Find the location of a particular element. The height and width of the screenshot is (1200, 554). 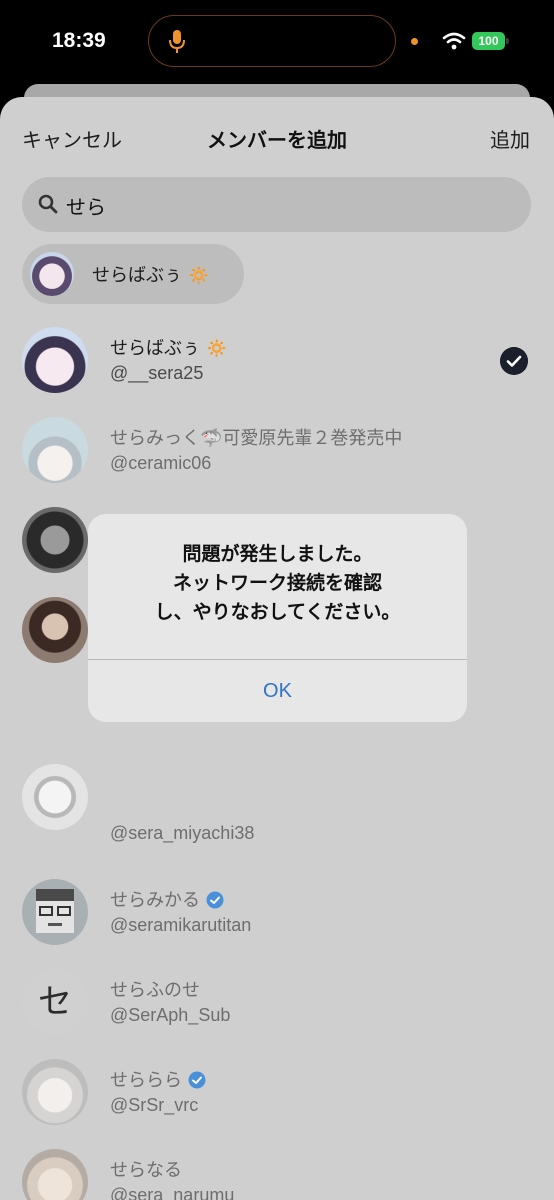

user-name-text: せらみかる is located at coordinates (155, 900).